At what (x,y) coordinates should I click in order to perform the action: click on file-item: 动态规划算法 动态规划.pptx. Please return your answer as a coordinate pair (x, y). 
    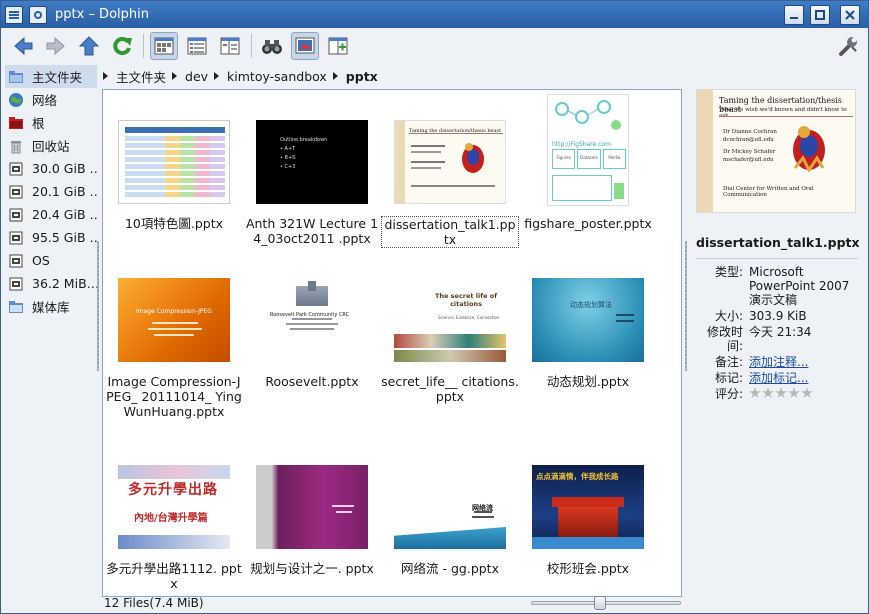
    Looking at the image, I should click on (588, 333).